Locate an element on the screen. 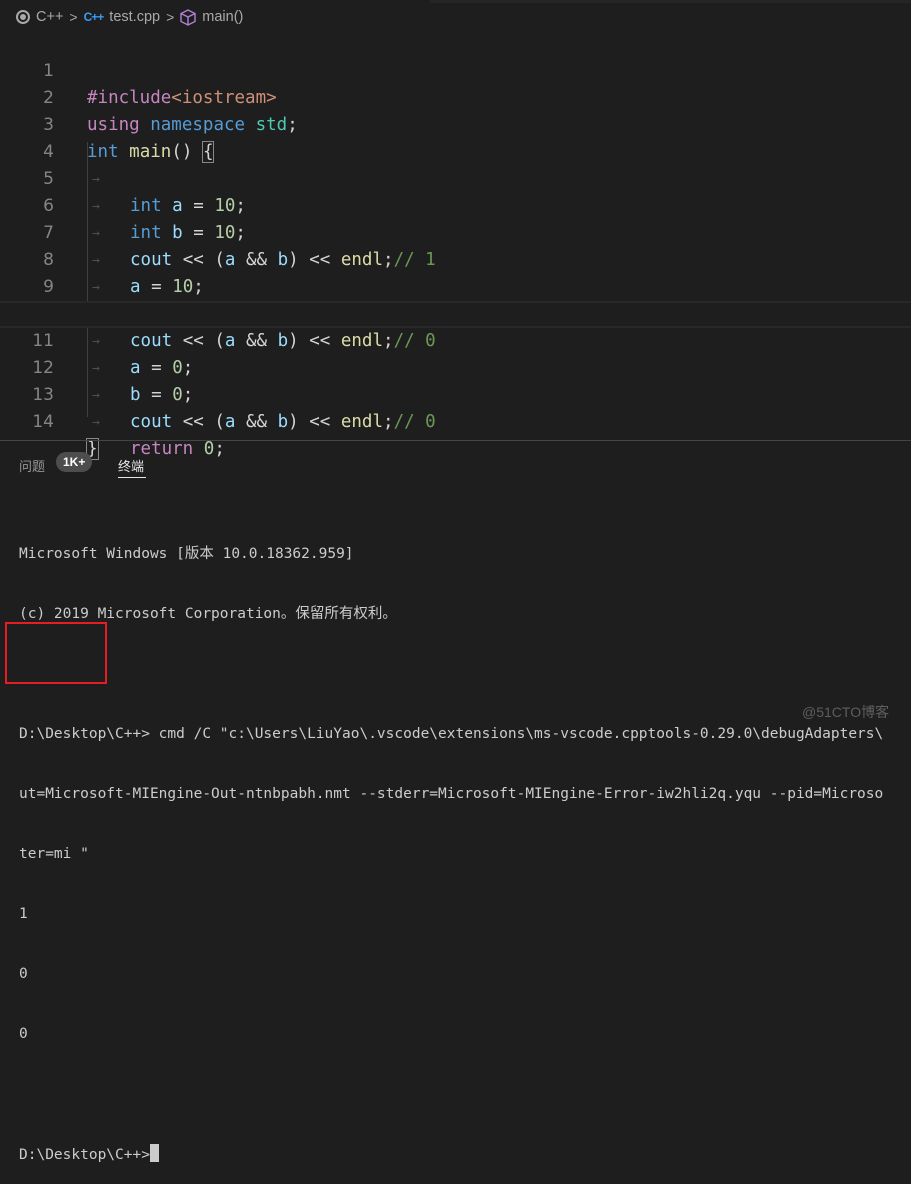 This screenshot has width=911, height=1184. code-line-current: 11 → b = 0; is located at coordinates (455, 353).